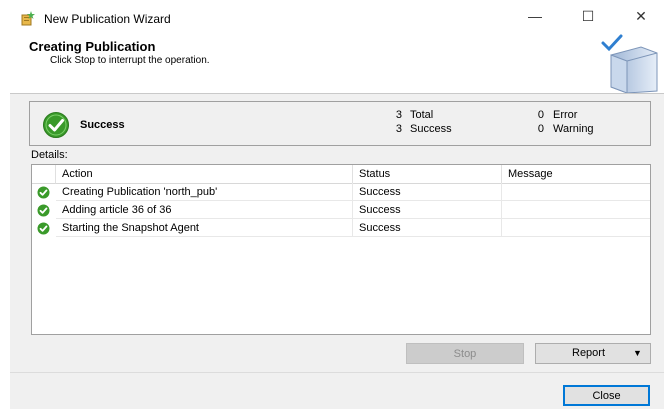 Image resolution: width=664 pixels, height=409 pixels. Describe the element at coordinates (540, 115) in the screenshot. I see `error-count: 0` at that location.